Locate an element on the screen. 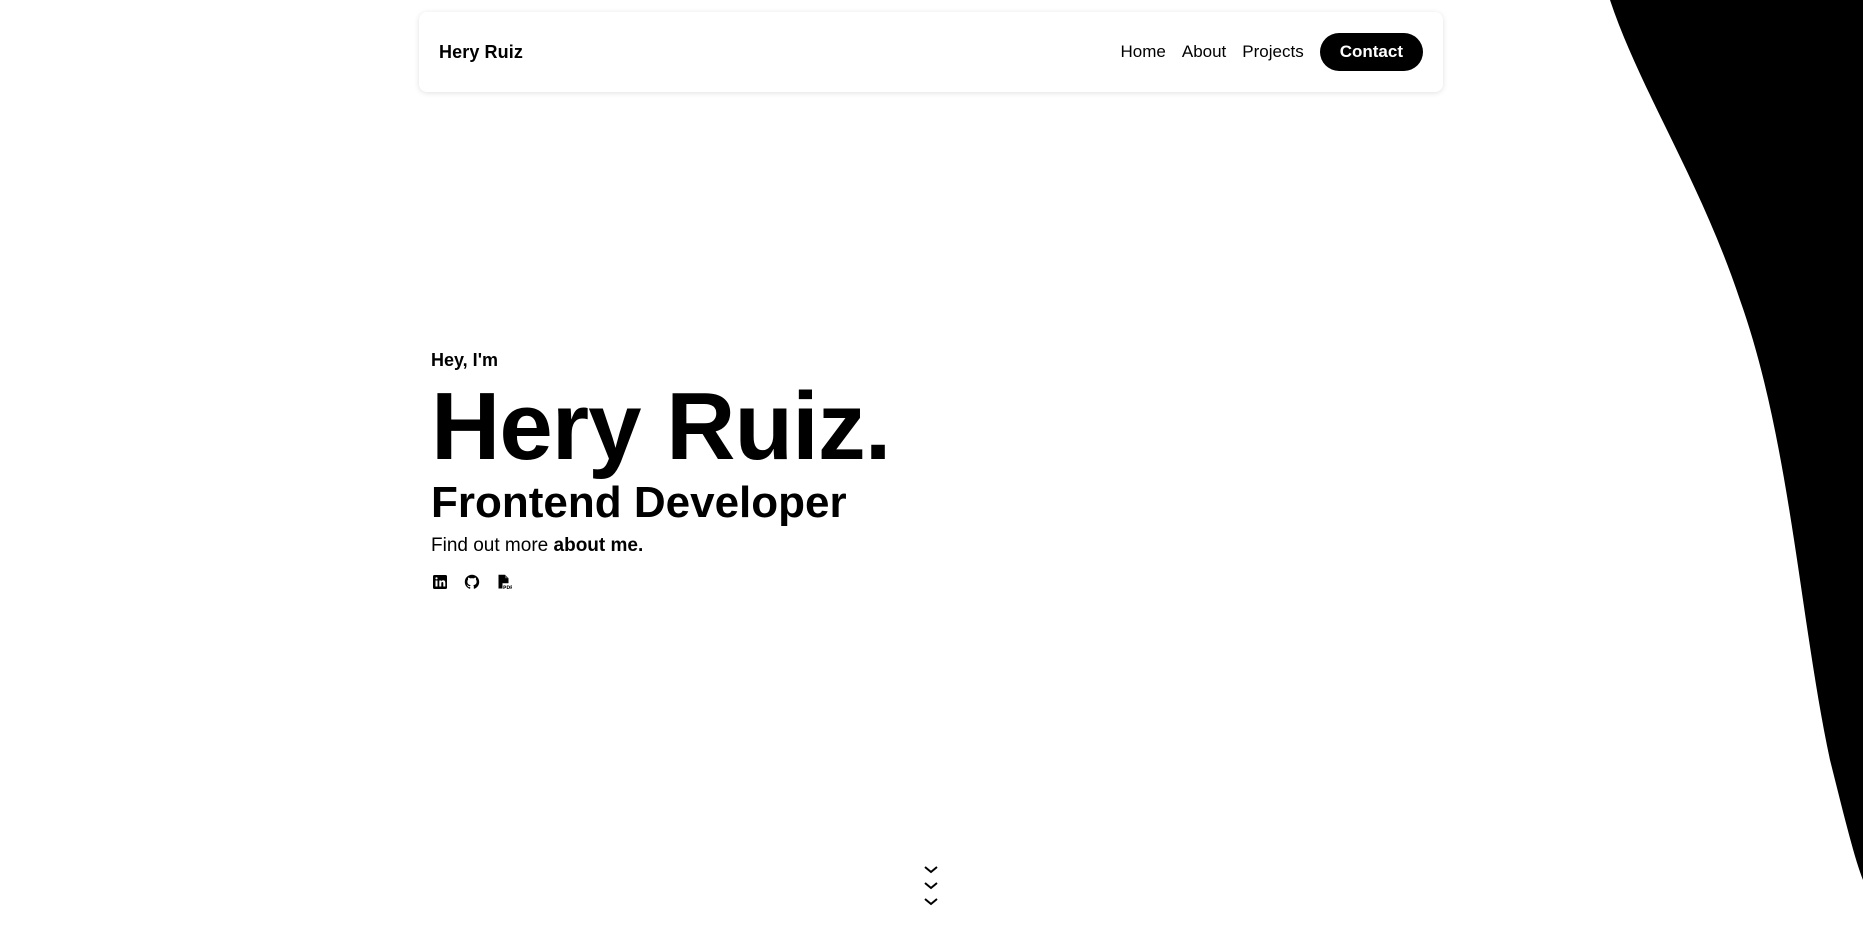  nav-links: Home About Projects Contact is located at coordinates (1272, 52).